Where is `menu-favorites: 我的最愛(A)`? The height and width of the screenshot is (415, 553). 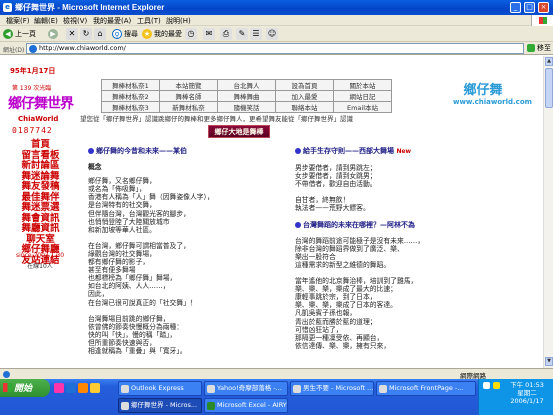 menu-favorites: 我的最愛(A) is located at coordinates (112, 21).